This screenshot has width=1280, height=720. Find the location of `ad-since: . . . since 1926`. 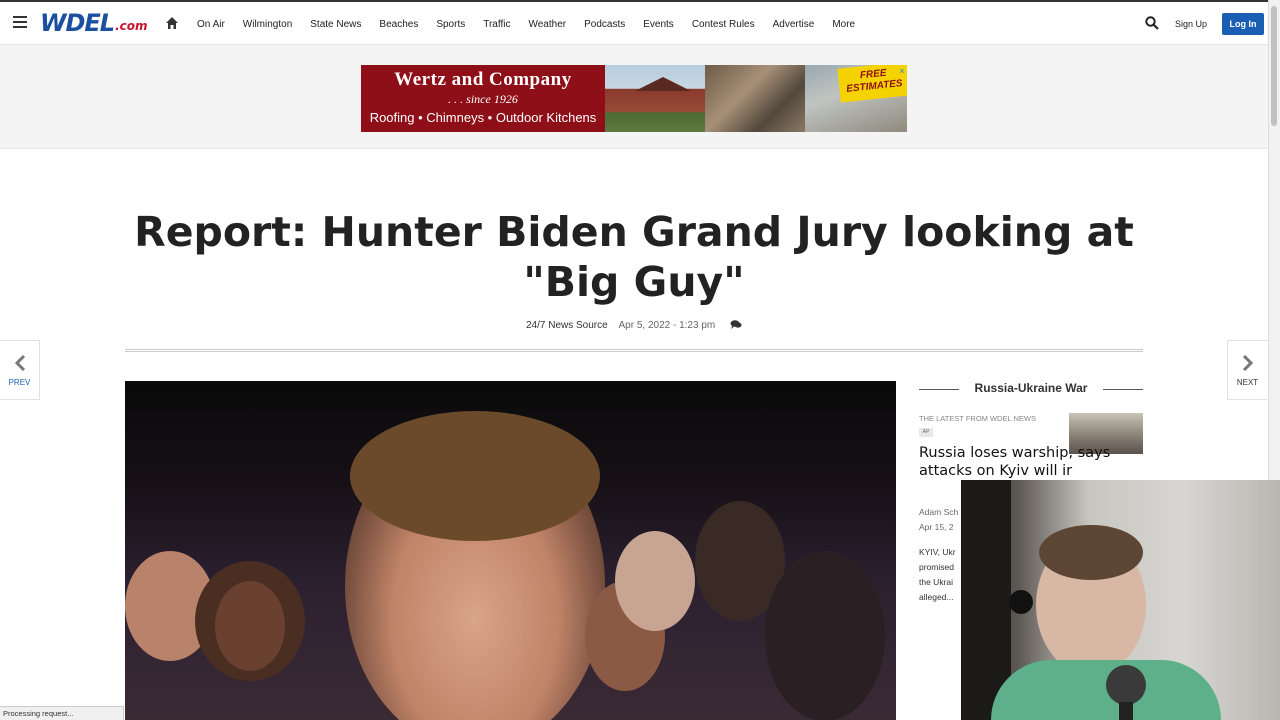

ad-since: . . . since 1926 is located at coordinates (483, 99).